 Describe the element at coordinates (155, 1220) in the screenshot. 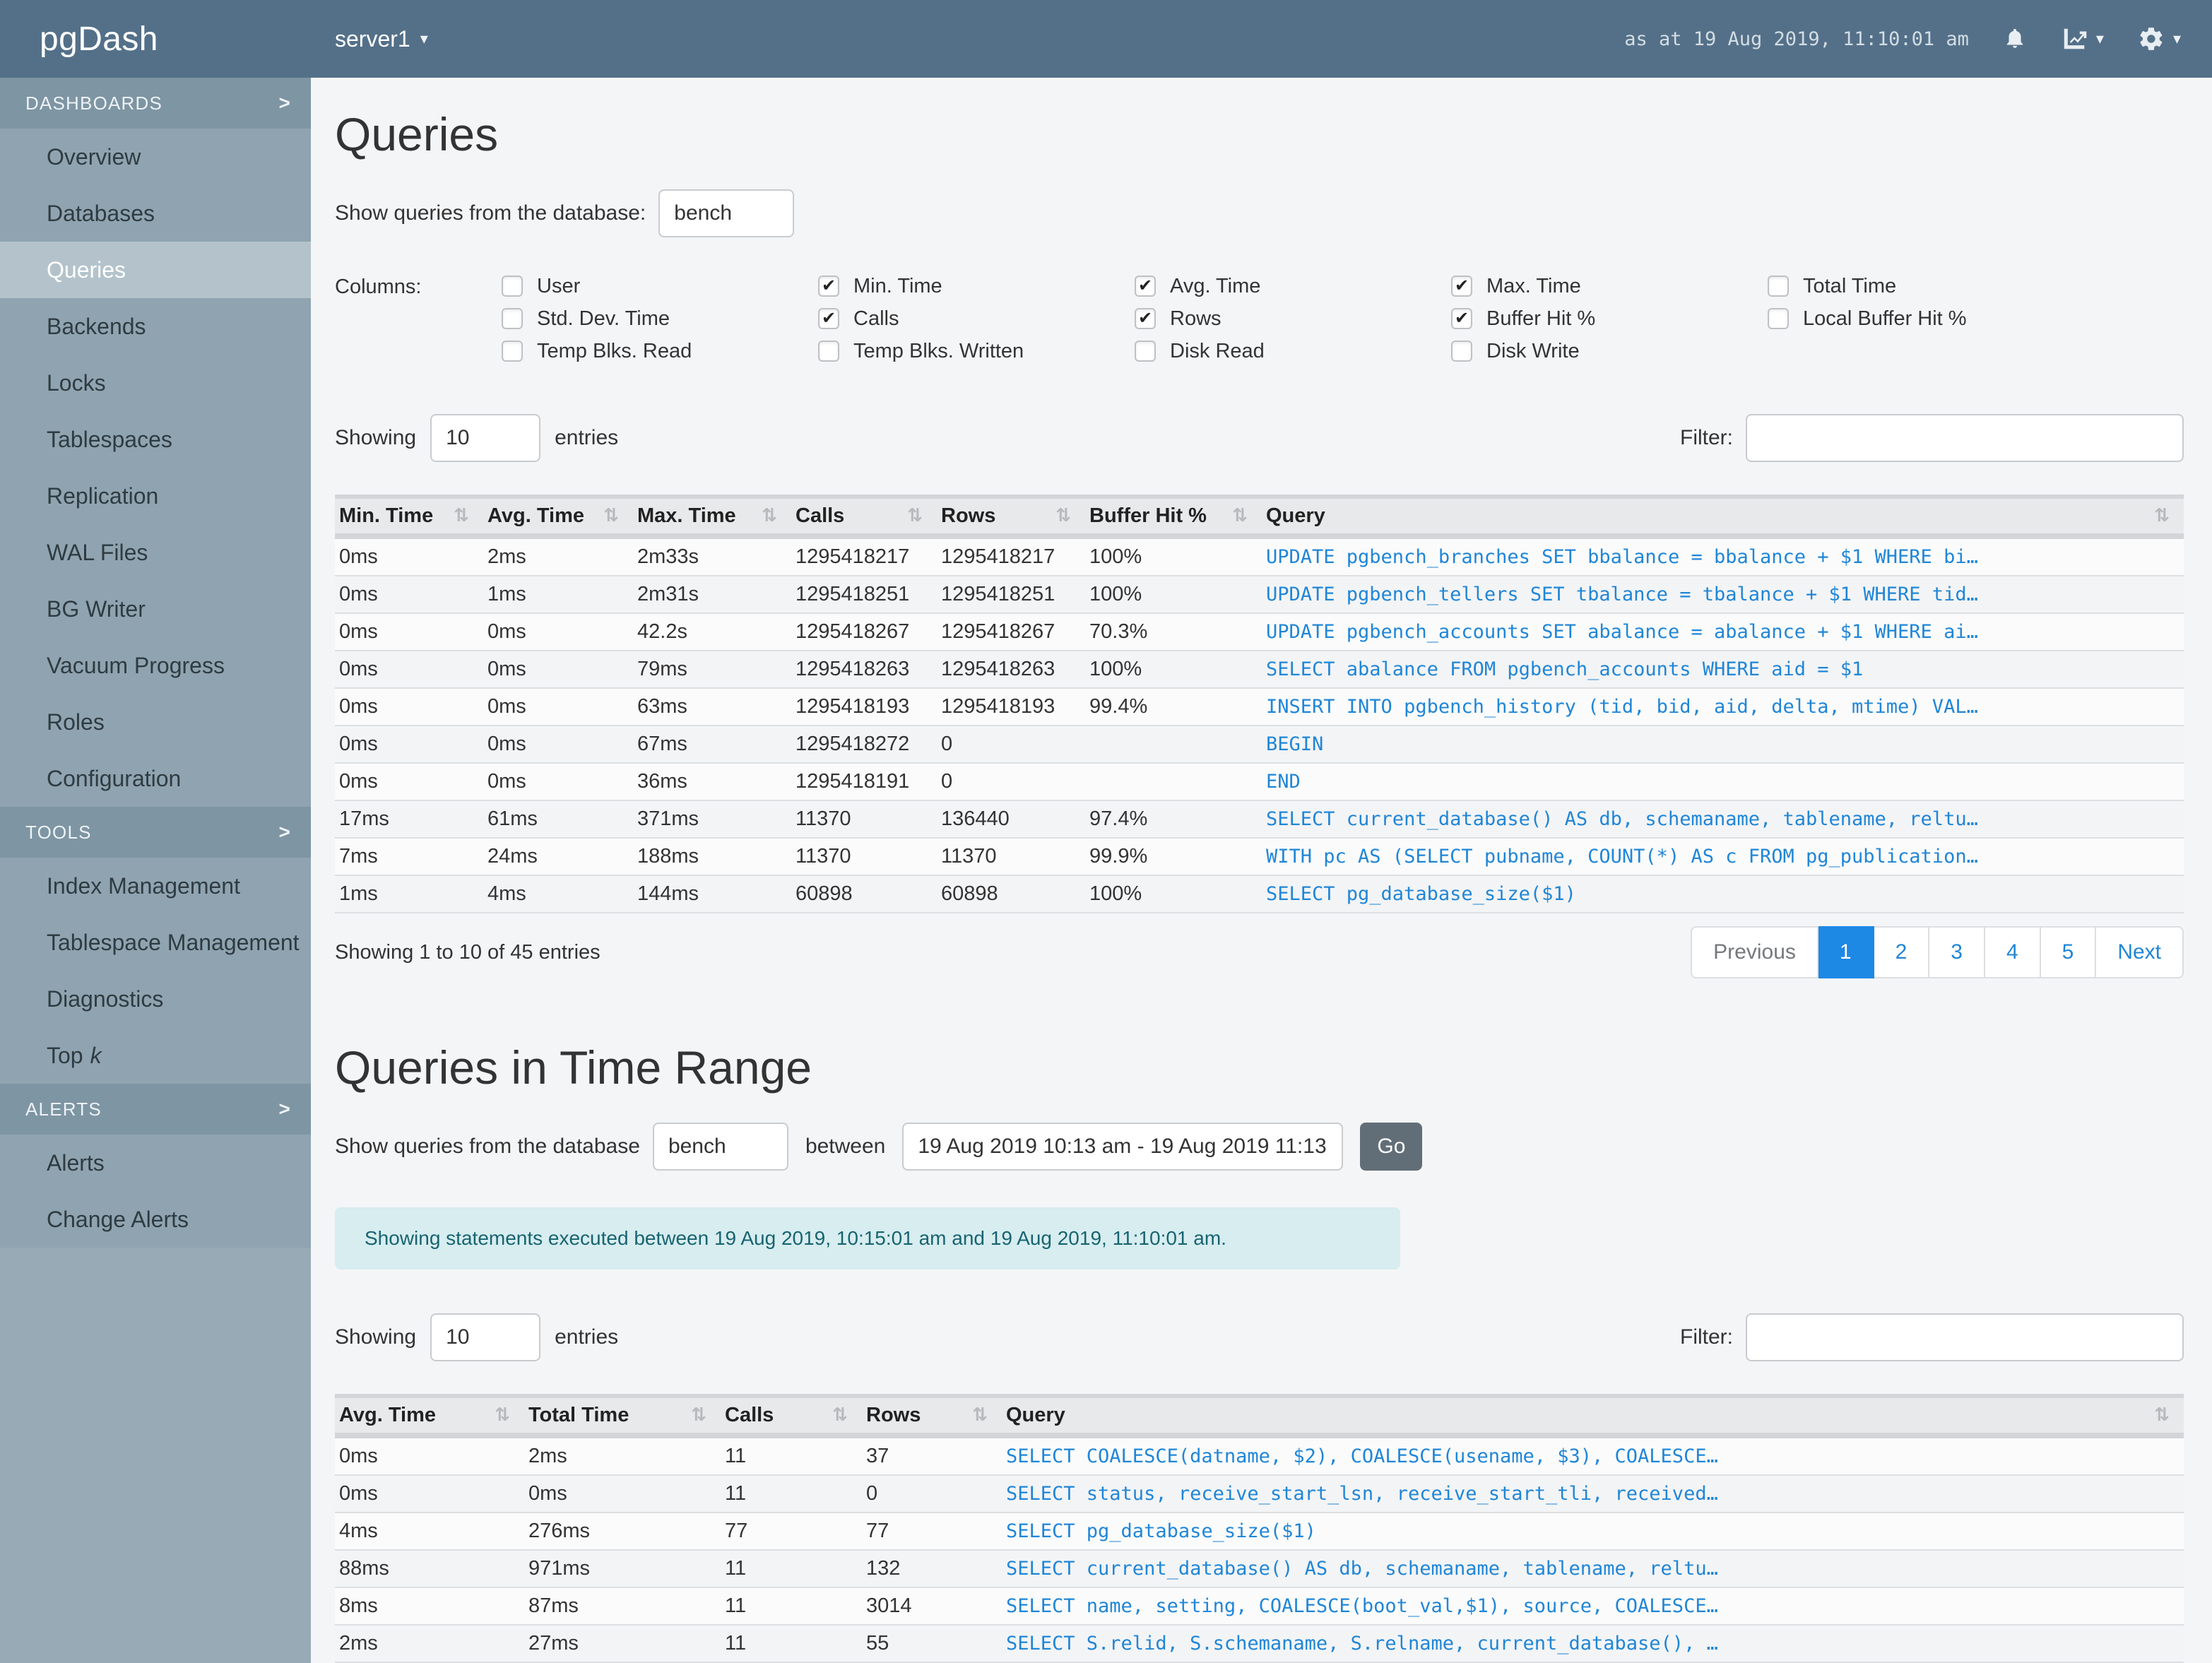

I see `sidebar-item-change-alerts: Change Alerts` at that location.